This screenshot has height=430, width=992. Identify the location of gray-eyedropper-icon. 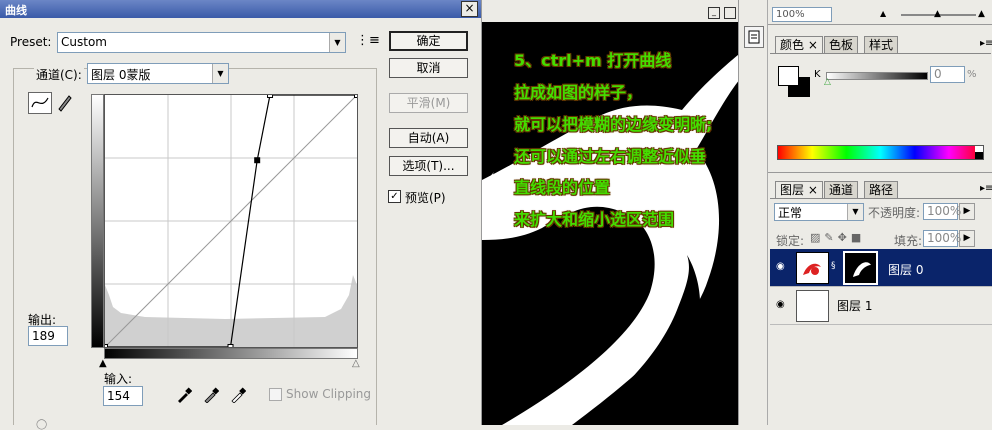
(211, 395).